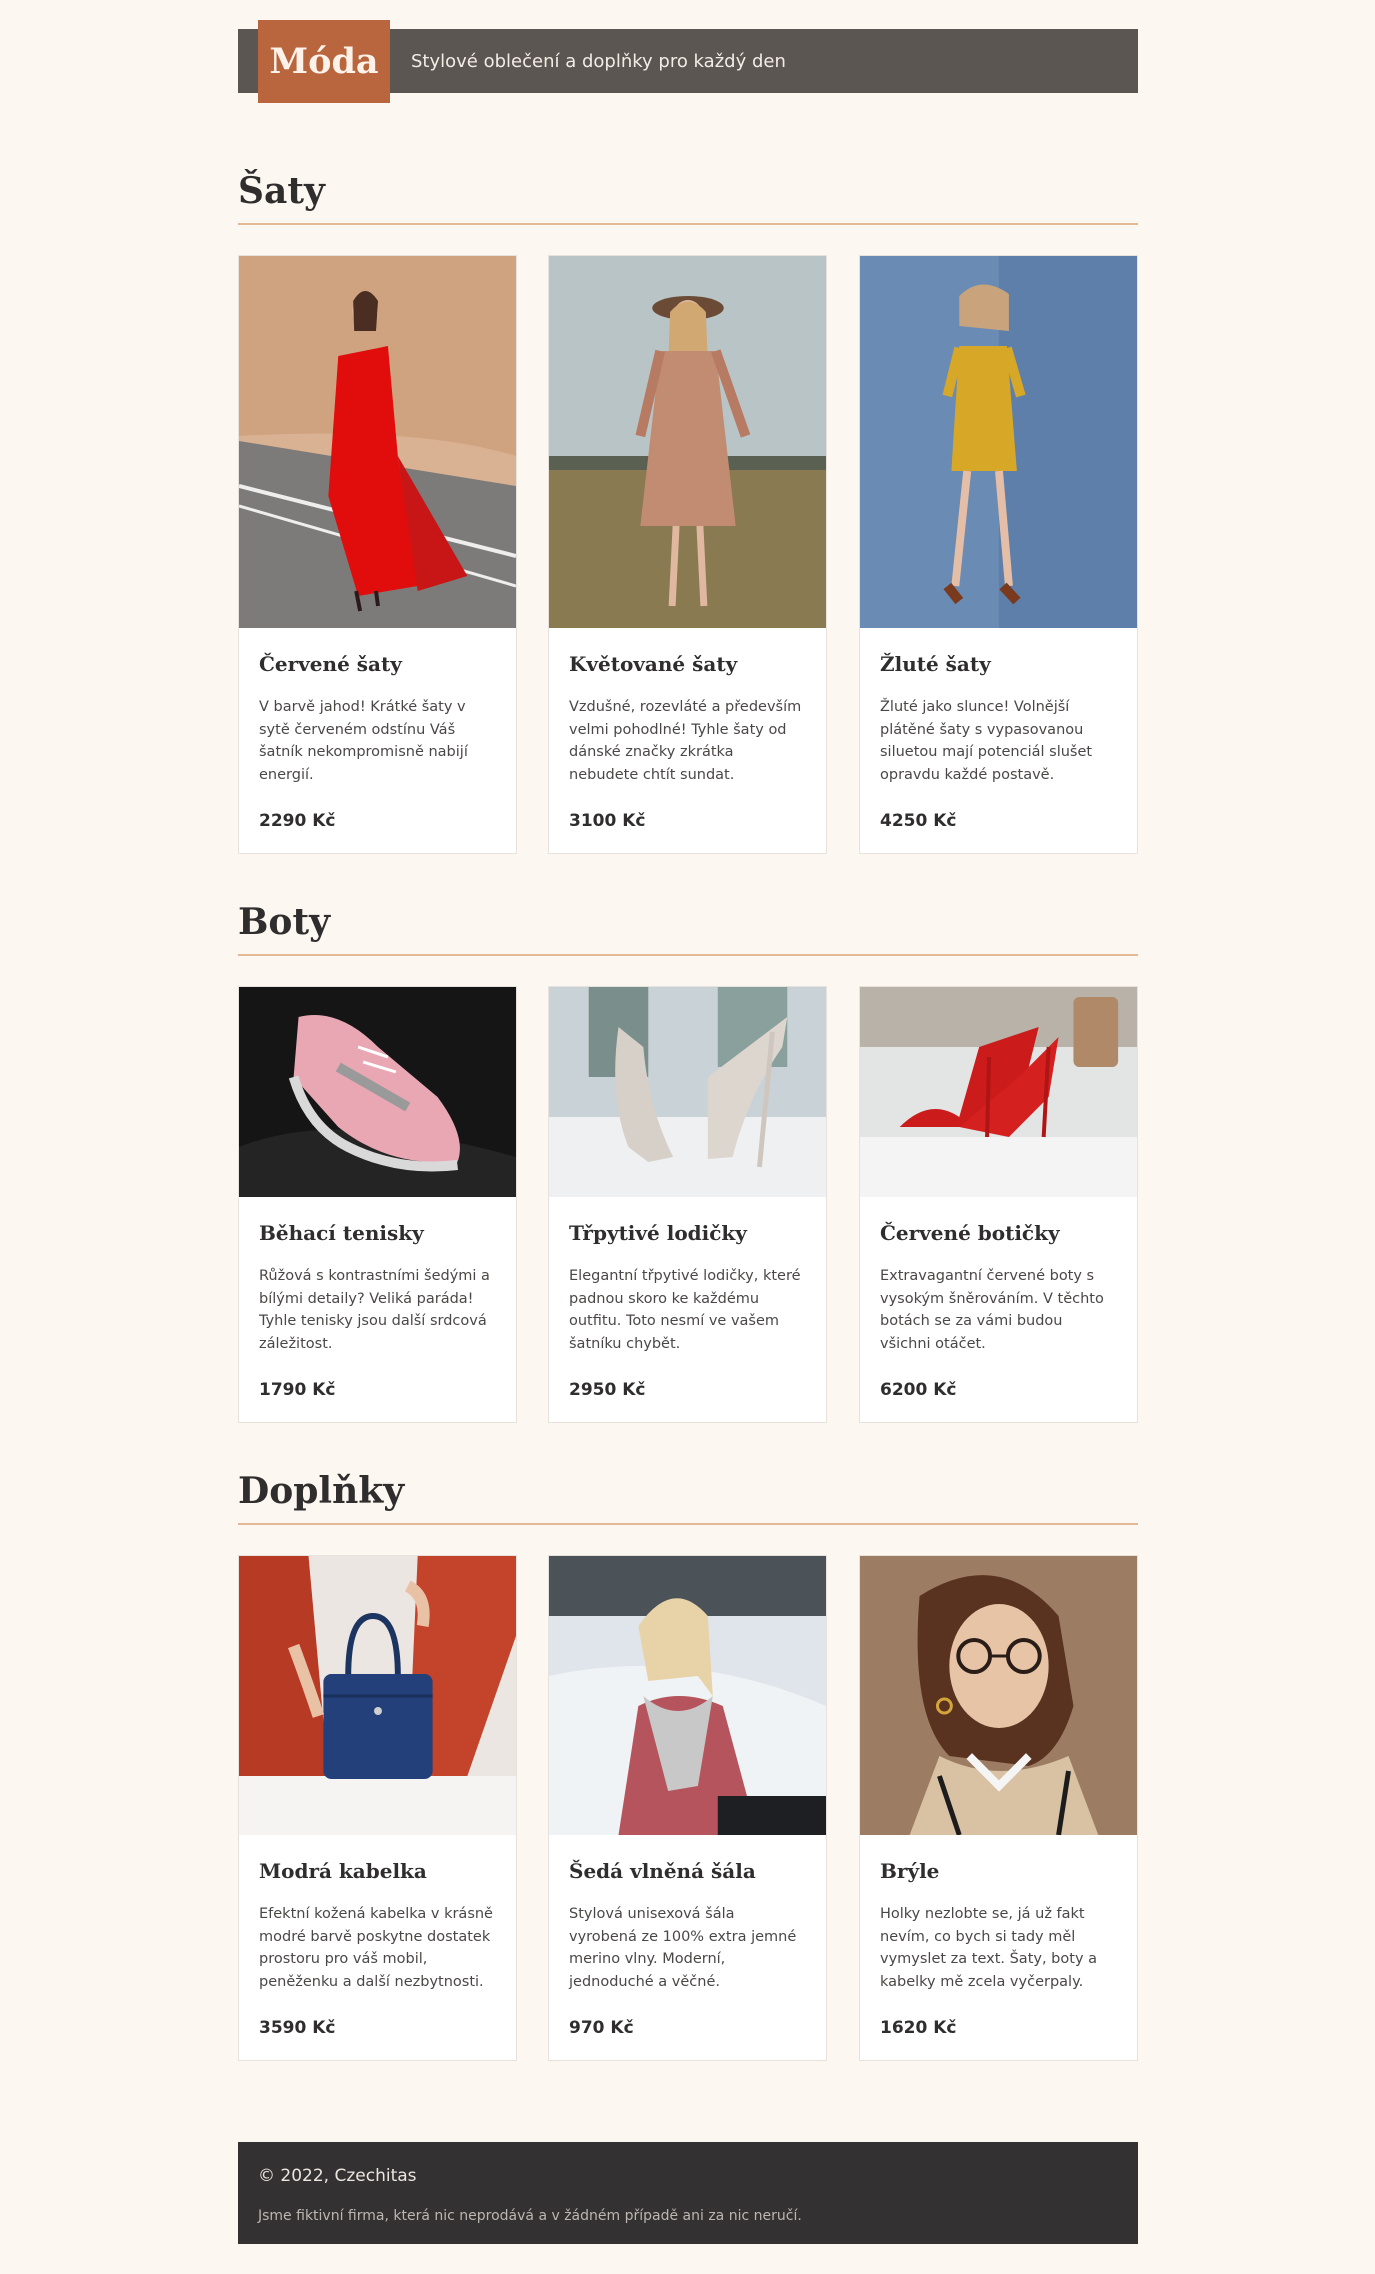  I want to click on product-name: Žluté šaty, so click(998, 664).